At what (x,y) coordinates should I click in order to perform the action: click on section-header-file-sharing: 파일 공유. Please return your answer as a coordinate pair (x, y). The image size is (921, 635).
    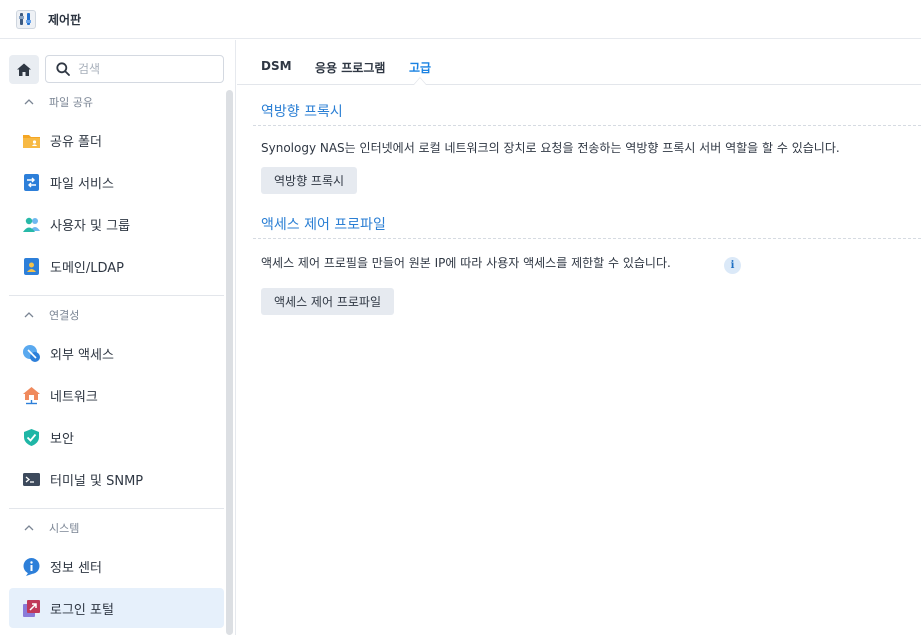
    Looking at the image, I should click on (58, 102).